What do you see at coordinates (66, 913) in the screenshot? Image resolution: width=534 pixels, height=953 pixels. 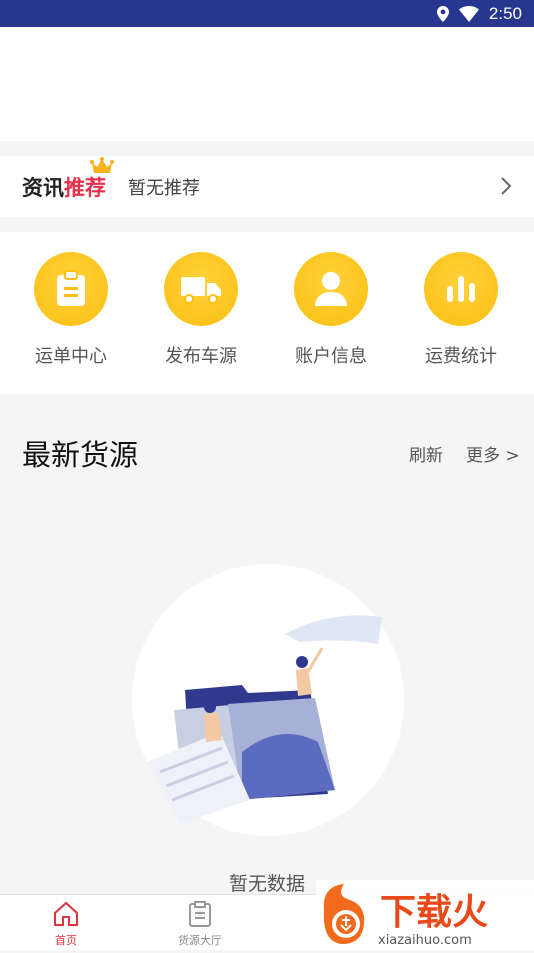 I see `home-icon` at bounding box center [66, 913].